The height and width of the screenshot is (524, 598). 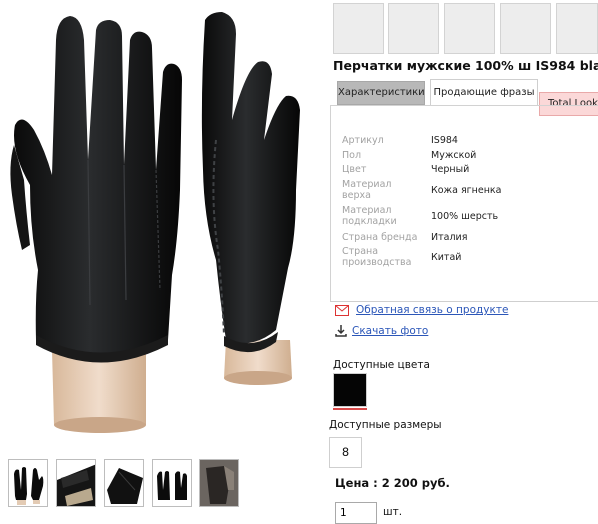 What do you see at coordinates (464, 301) in the screenshot?
I see `divider` at bounding box center [464, 301].